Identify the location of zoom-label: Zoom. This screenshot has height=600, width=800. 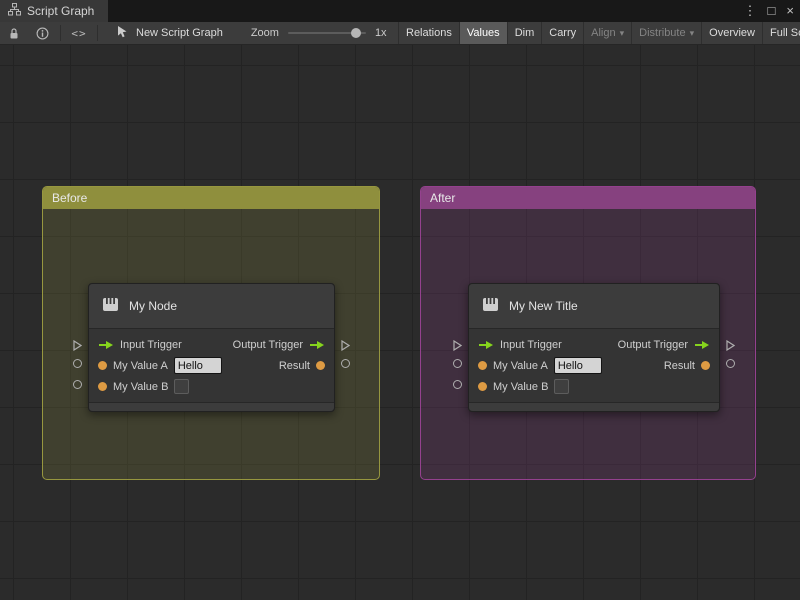
(264, 33).